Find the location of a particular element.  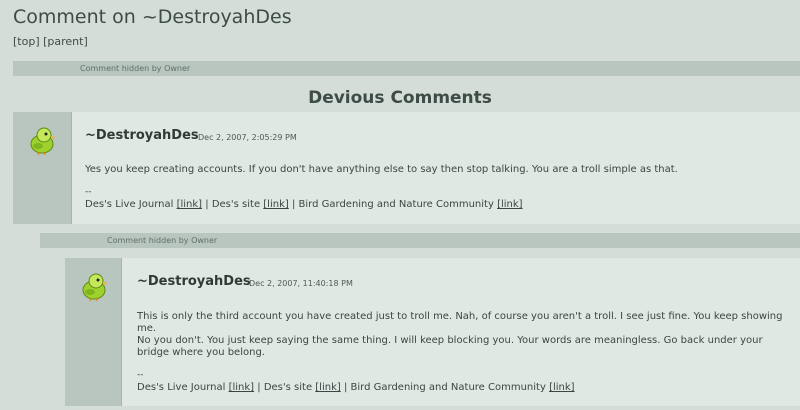

comment-date: Dec 2, 2007, 11:40:18 PM is located at coordinates (301, 283).